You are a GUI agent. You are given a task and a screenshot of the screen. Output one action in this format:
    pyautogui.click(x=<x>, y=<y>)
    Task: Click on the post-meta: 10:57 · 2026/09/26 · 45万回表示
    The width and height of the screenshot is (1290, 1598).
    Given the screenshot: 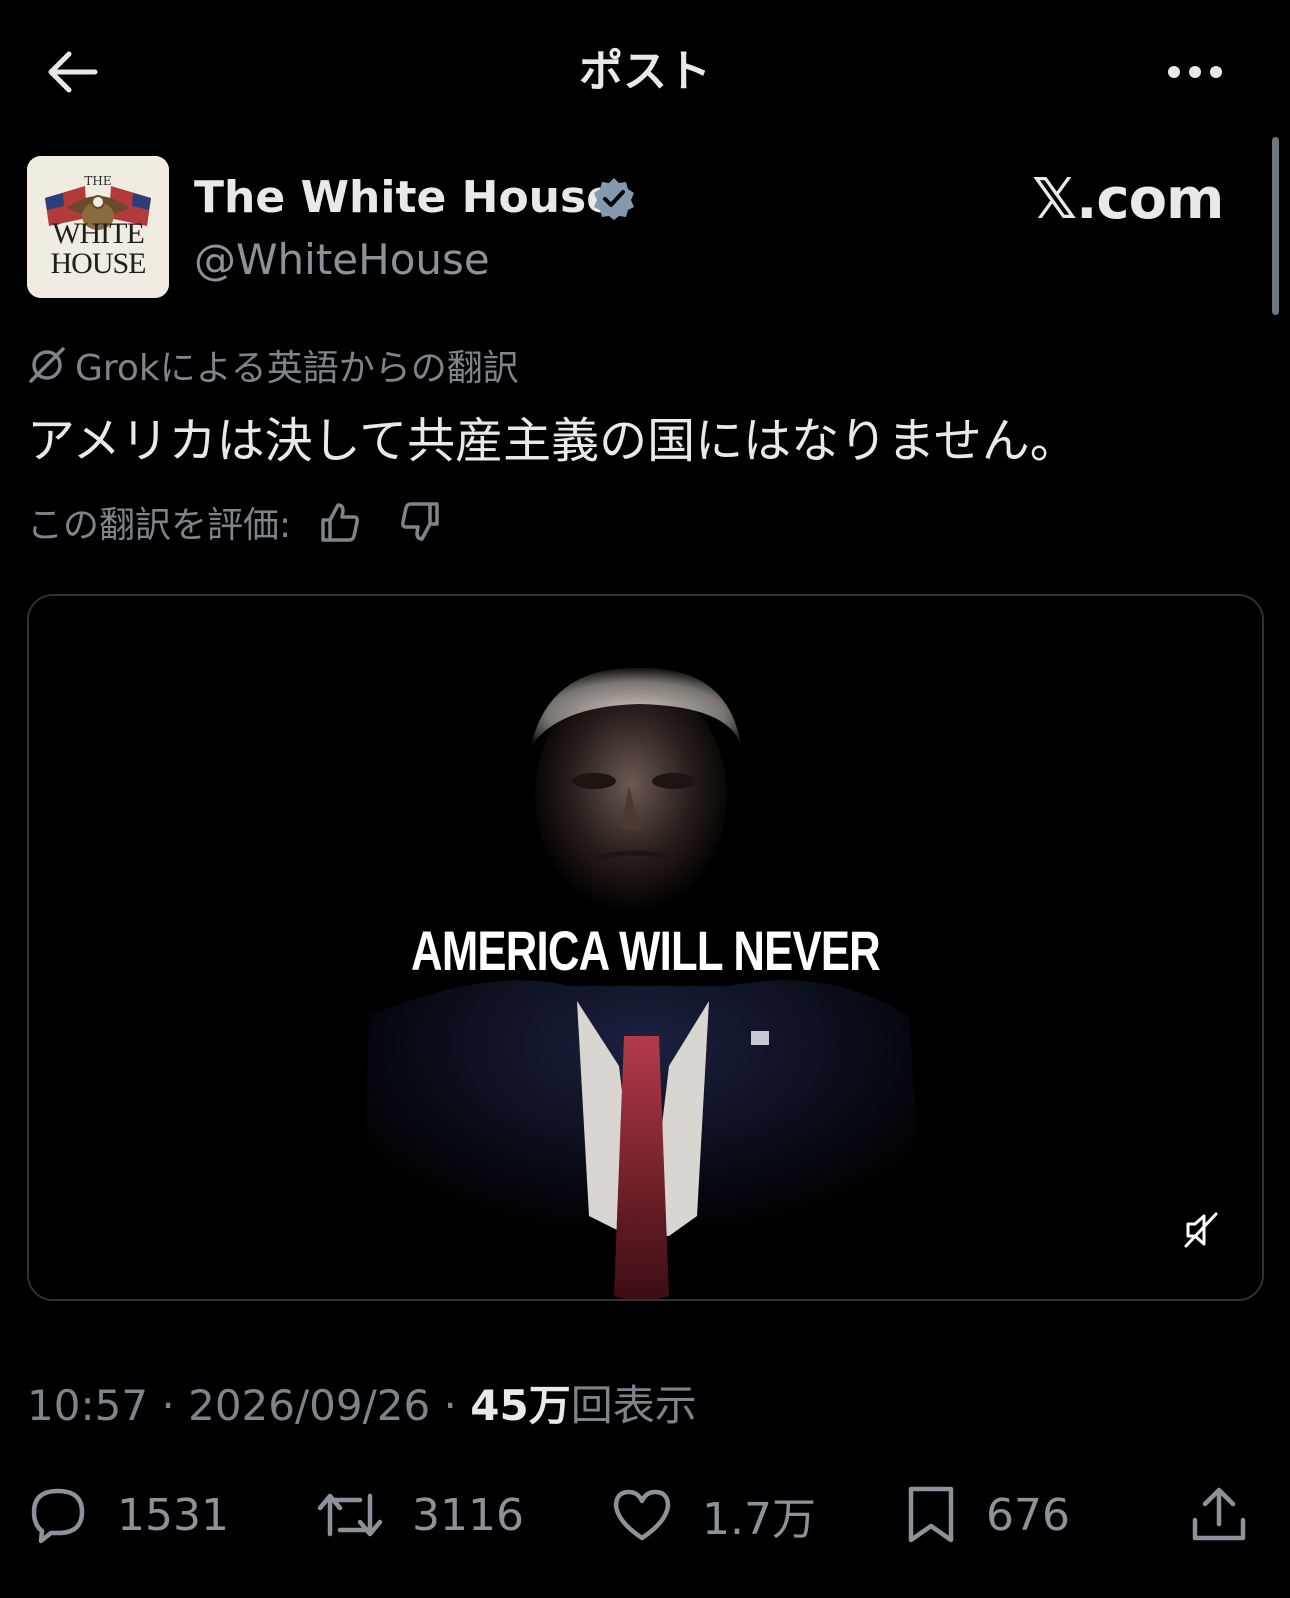 What is the action you would take?
    pyautogui.click(x=362, y=1406)
    